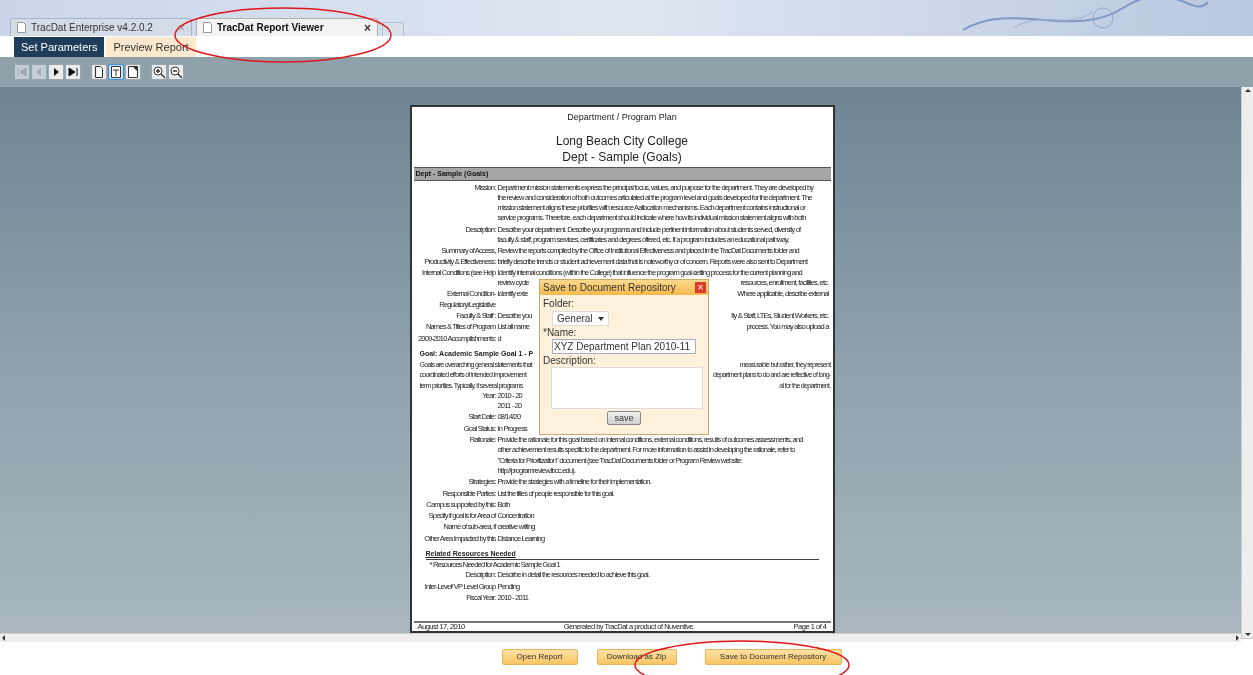 Image resolution: width=1253 pixels, height=675 pixels. I want to click on field-label: Folder:, so click(559, 303).